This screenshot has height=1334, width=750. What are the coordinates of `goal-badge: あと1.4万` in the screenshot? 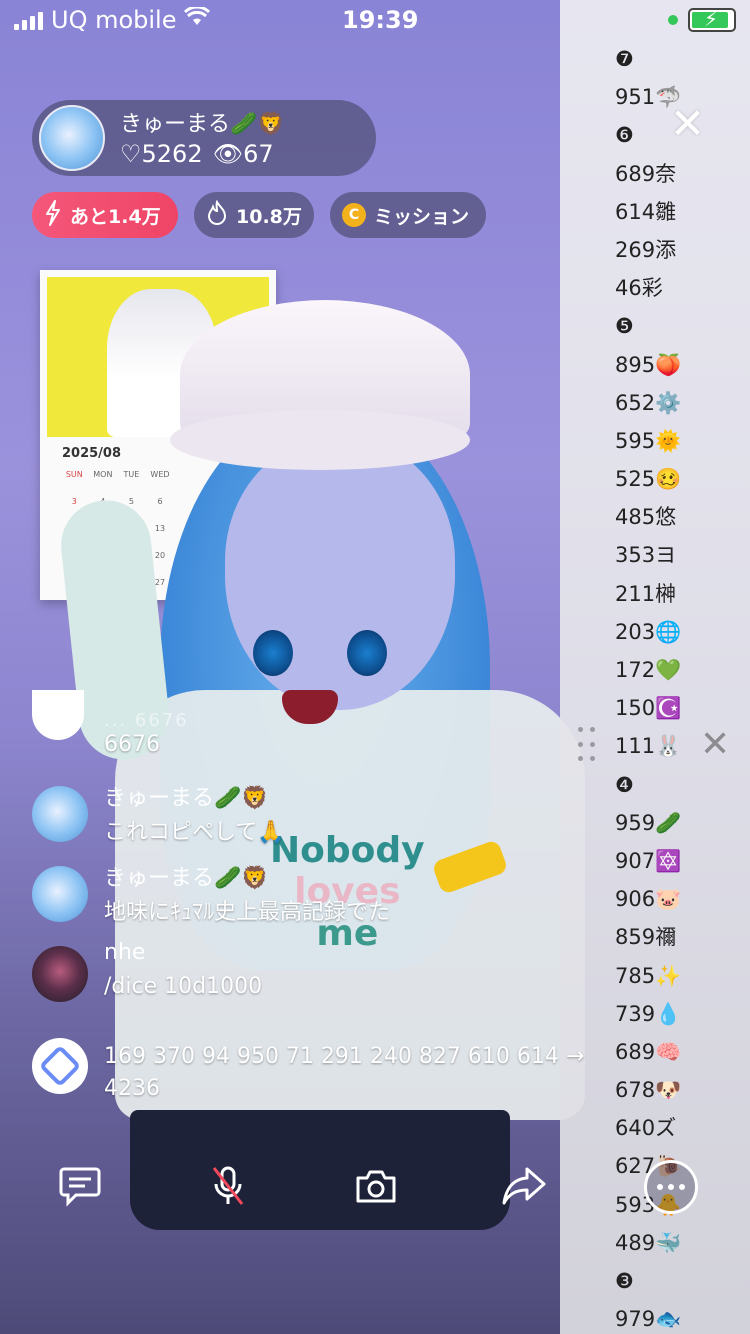 It's located at (105, 215).